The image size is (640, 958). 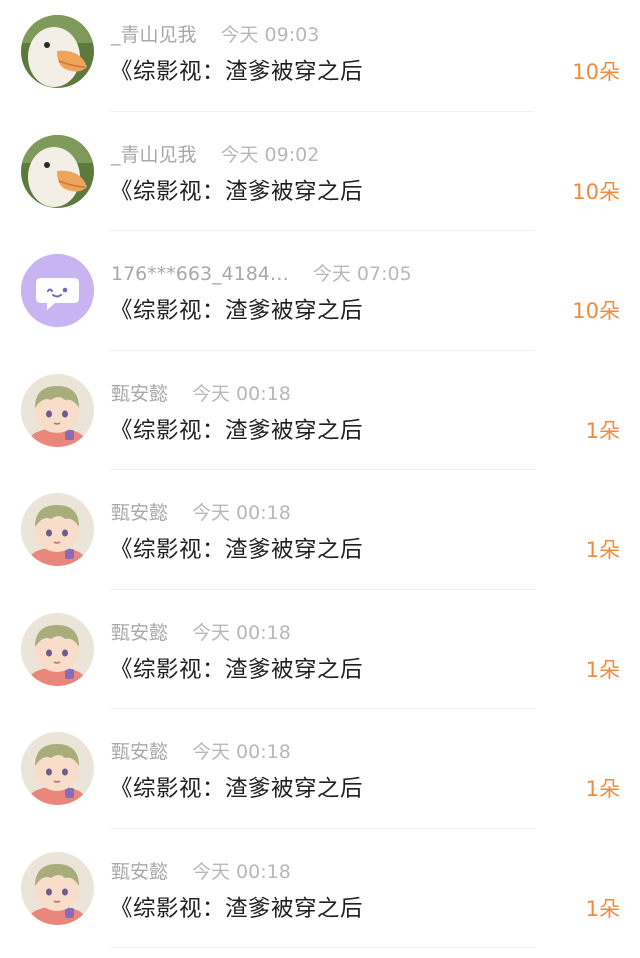 I want to click on item-meta: 176***663_4184… 今天 07:05, so click(x=261, y=274).